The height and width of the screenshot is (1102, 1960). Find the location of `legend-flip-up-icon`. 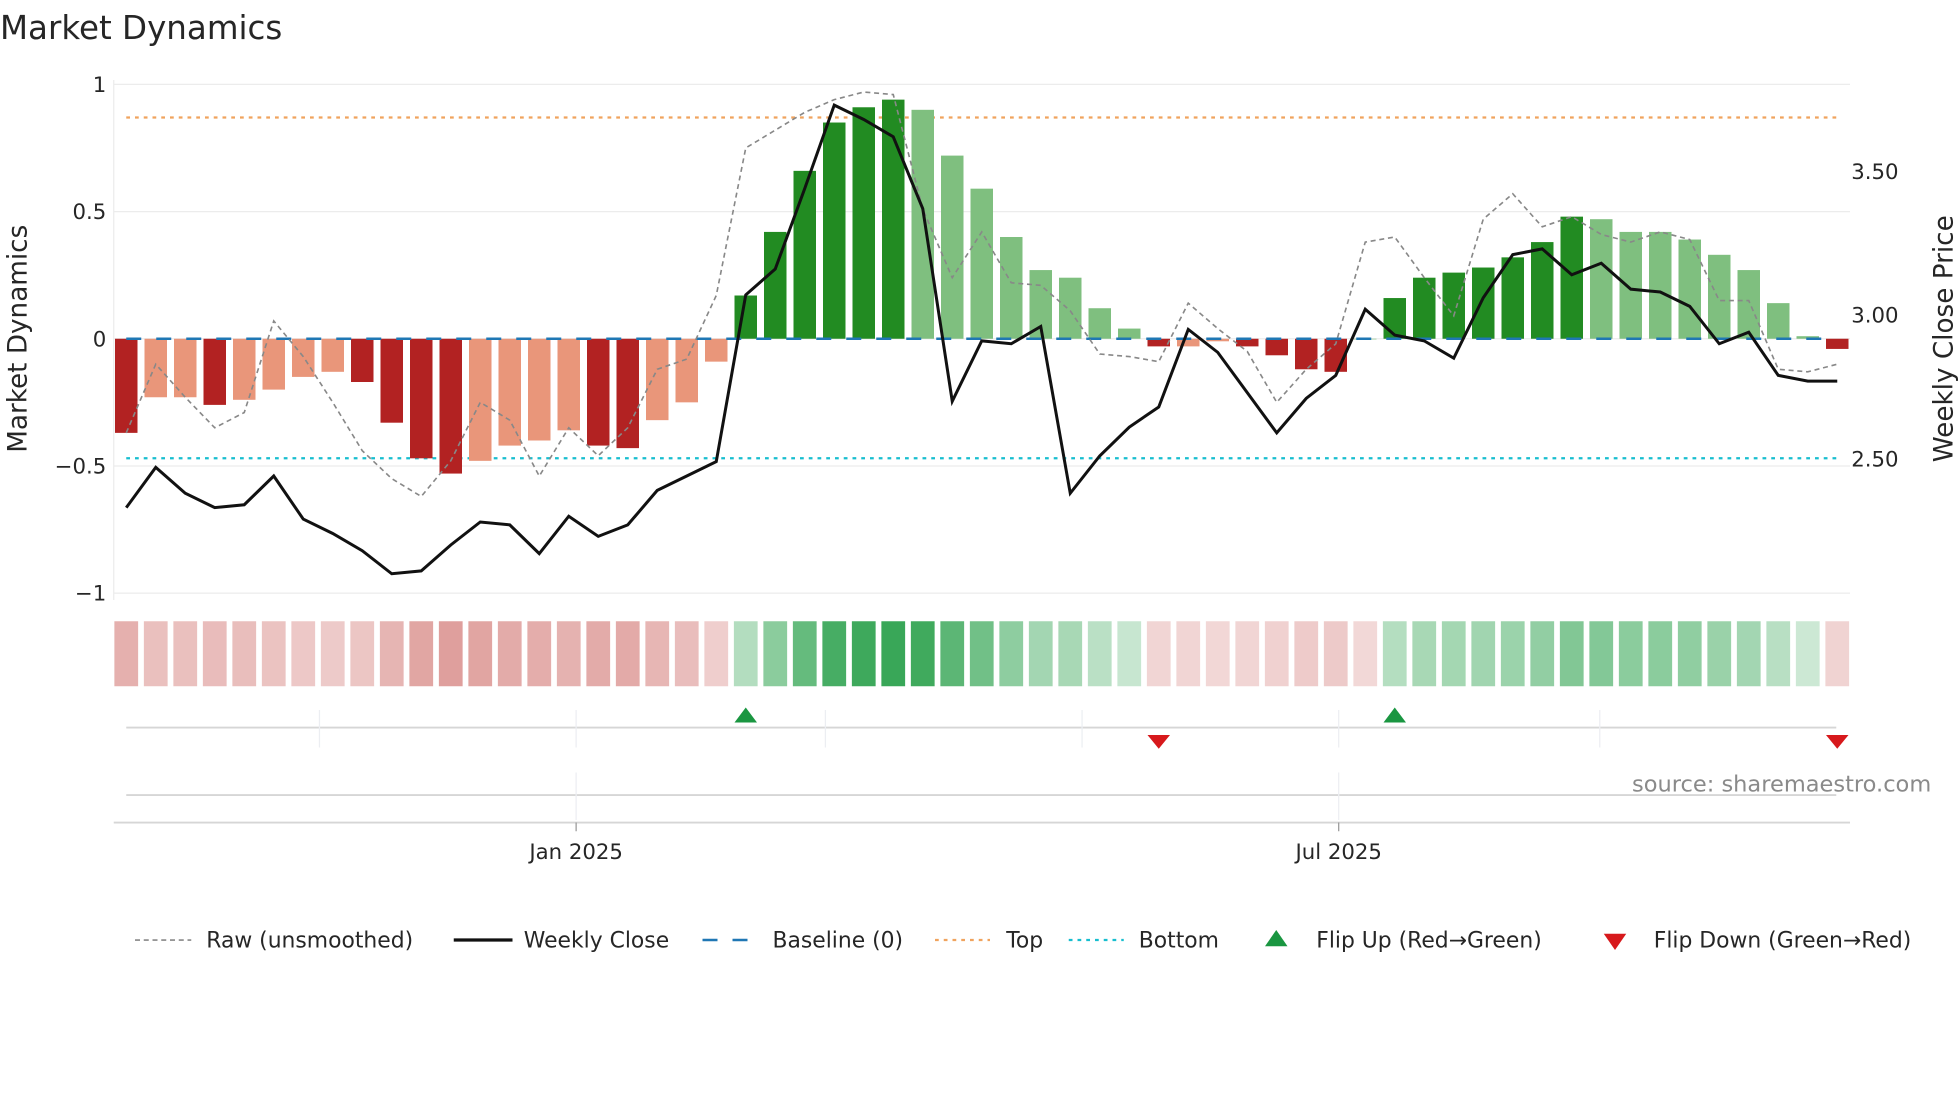

legend-flip-up-icon is located at coordinates (1276, 938).